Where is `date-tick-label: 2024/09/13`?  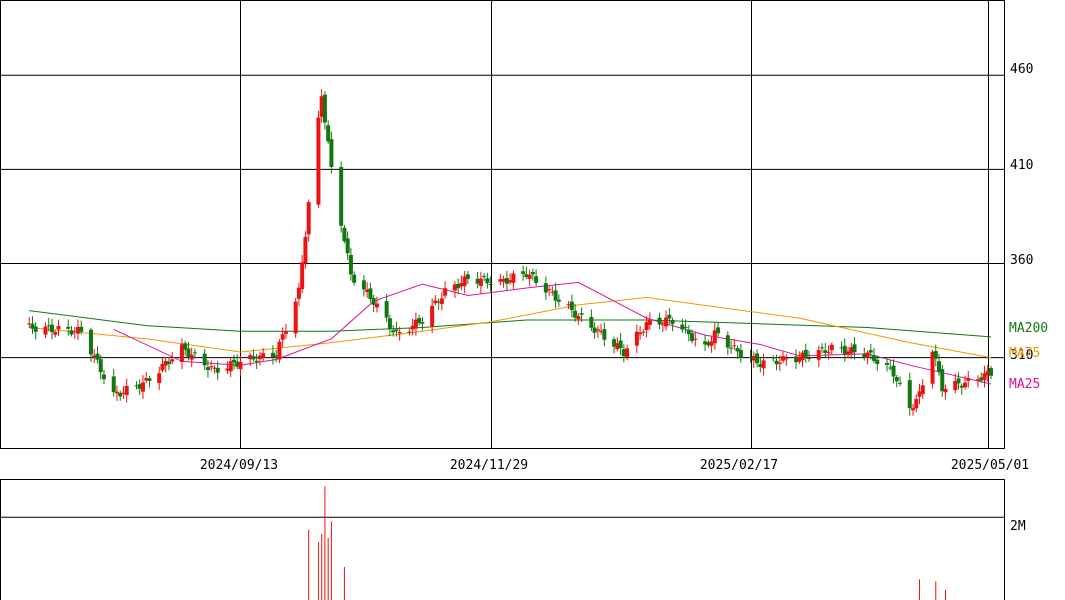
date-tick-label: 2024/09/13 is located at coordinates (239, 465).